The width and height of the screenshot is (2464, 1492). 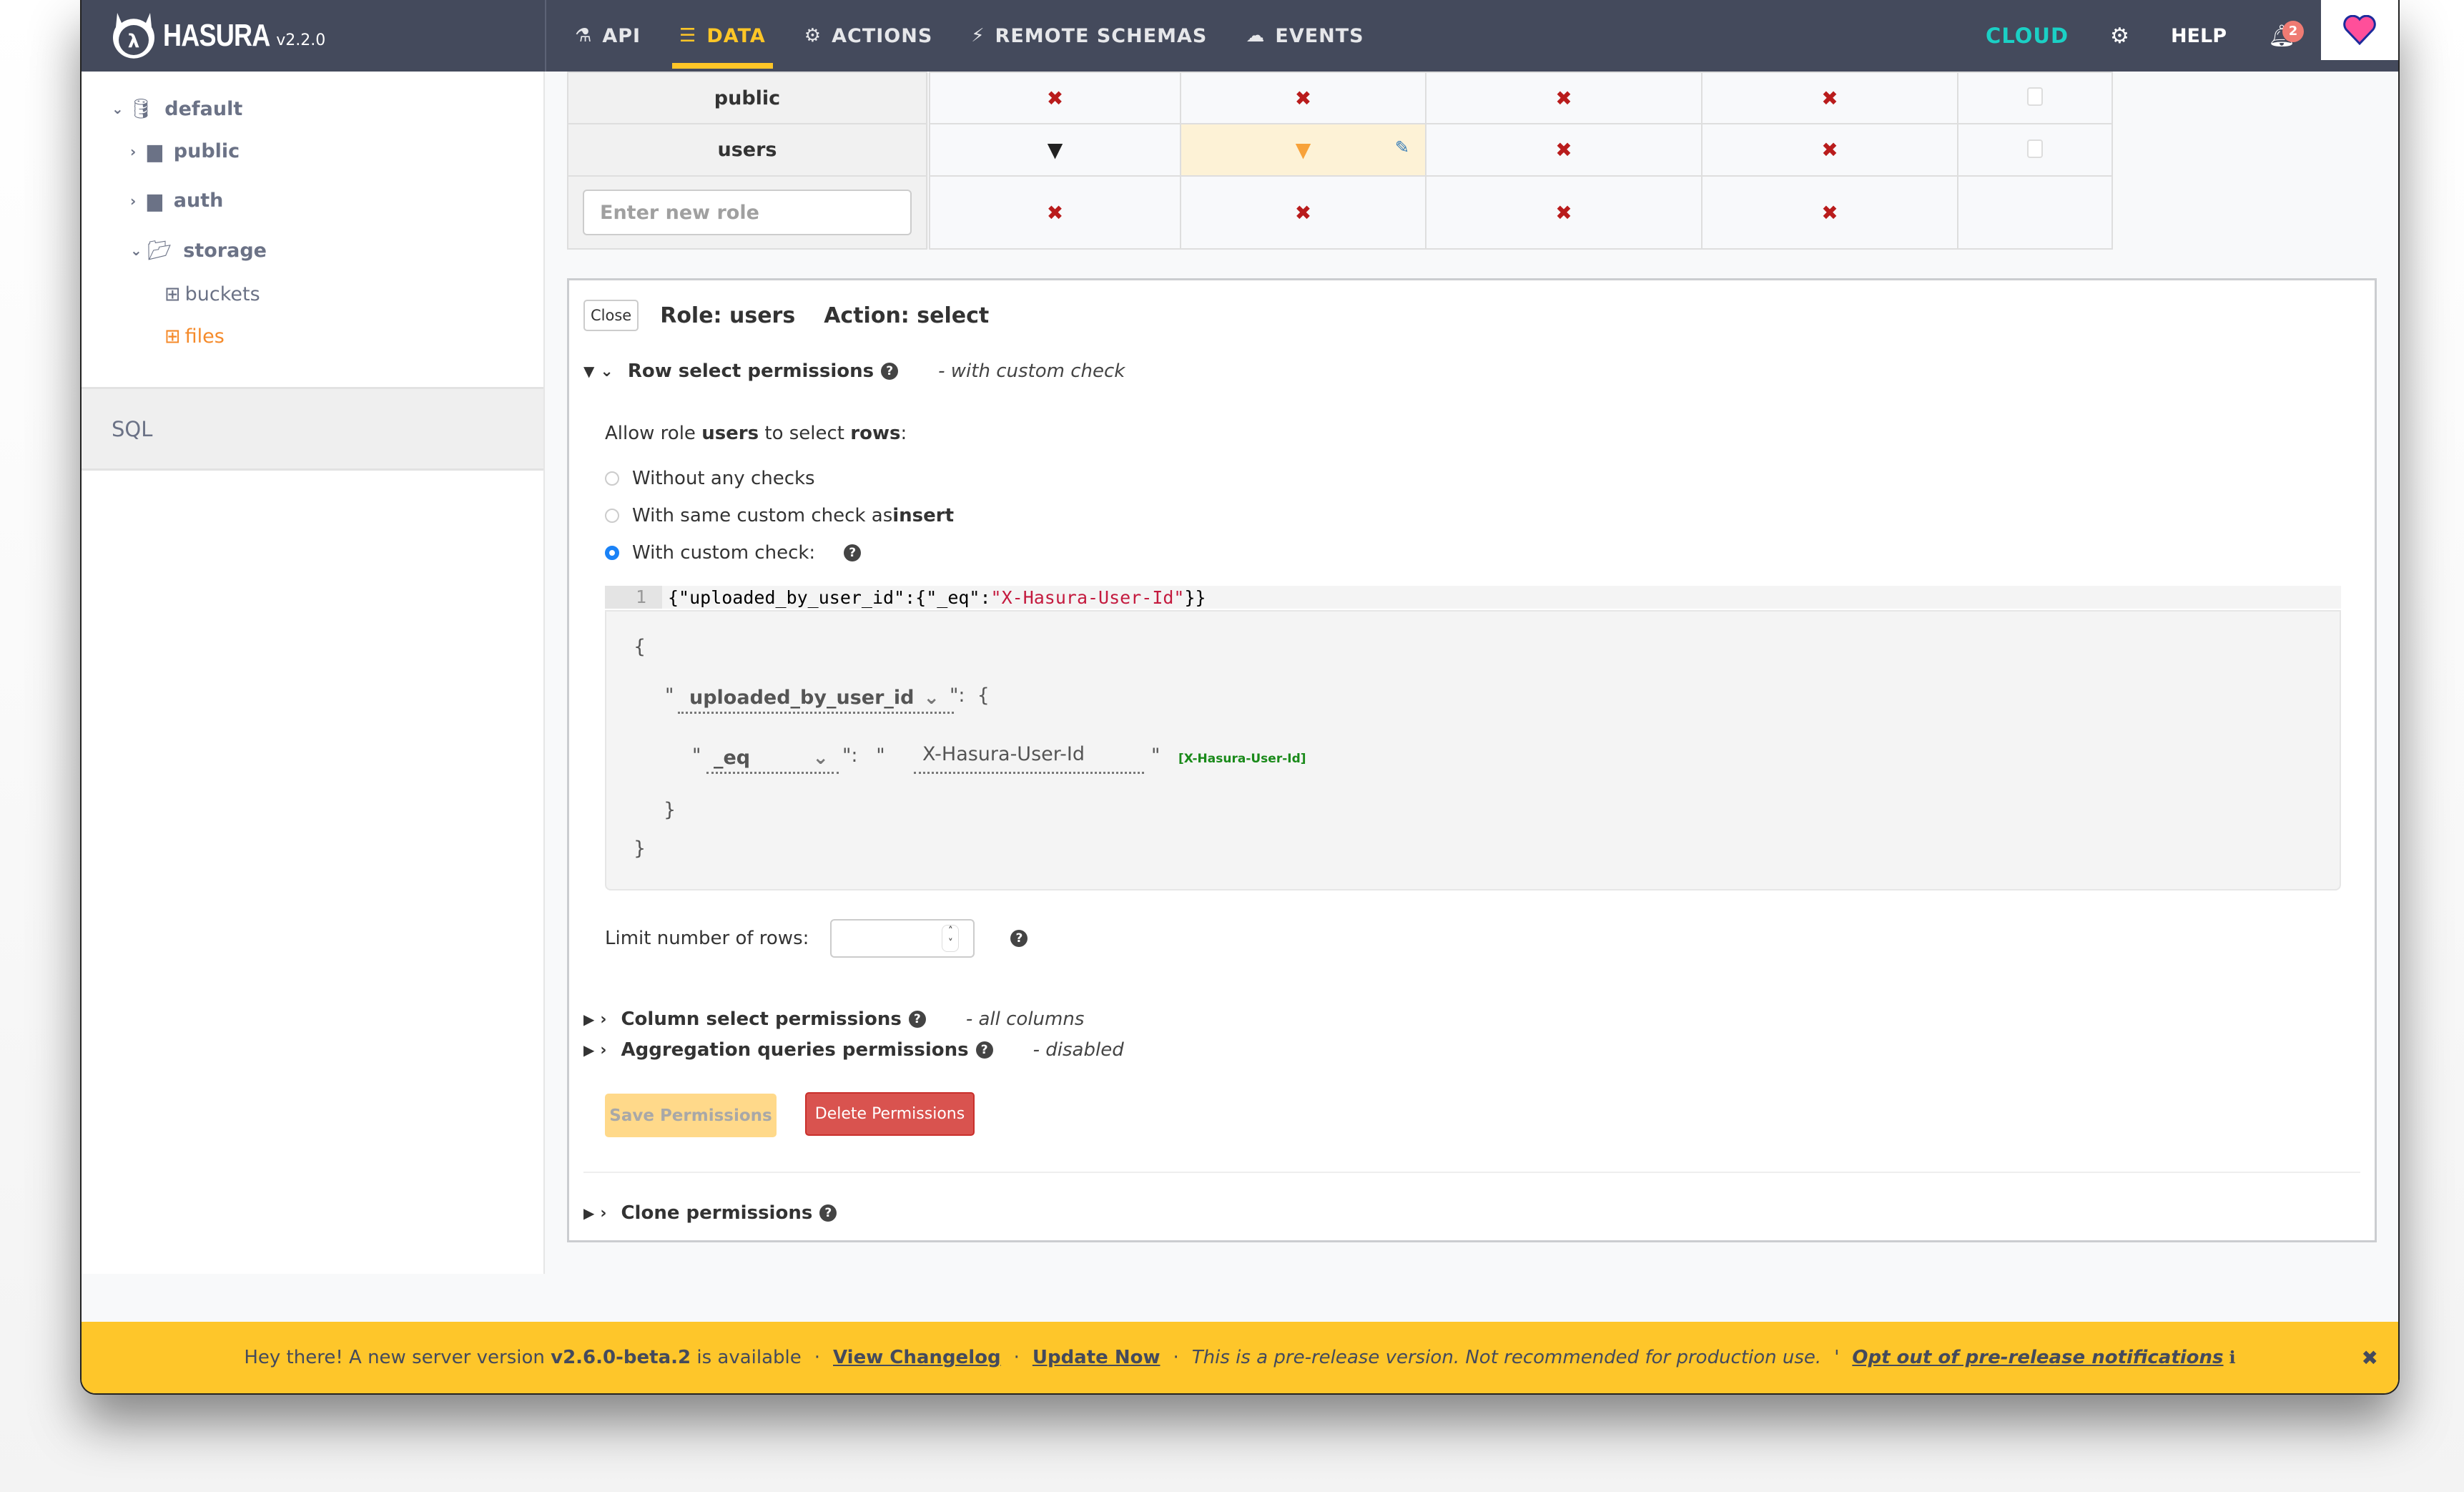 I want to click on allow-text: Allow role users to select rows:, so click(x=756, y=433).